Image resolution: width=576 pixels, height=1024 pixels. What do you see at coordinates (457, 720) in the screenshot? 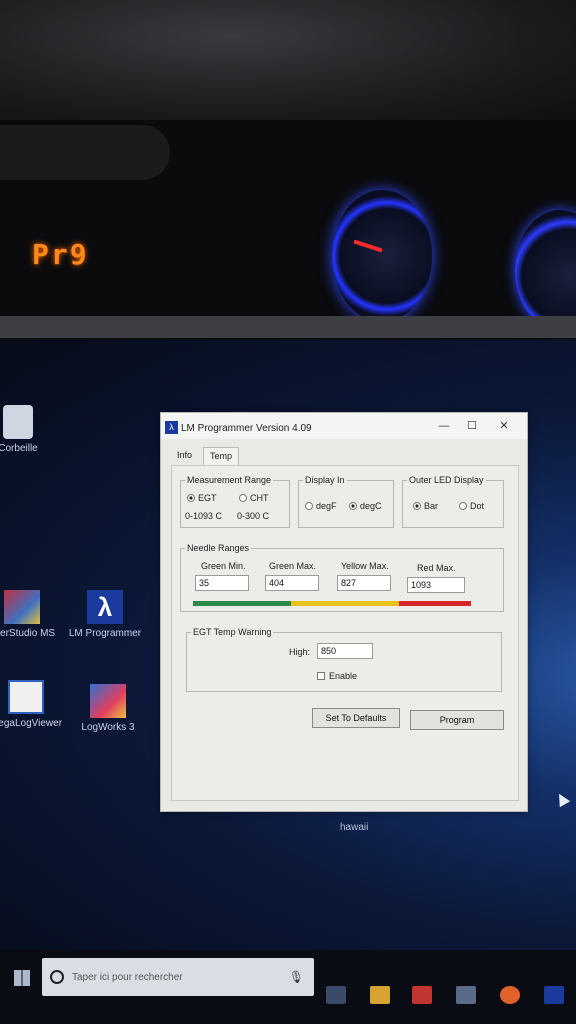
I see `program-button: Program` at bounding box center [457, 720].